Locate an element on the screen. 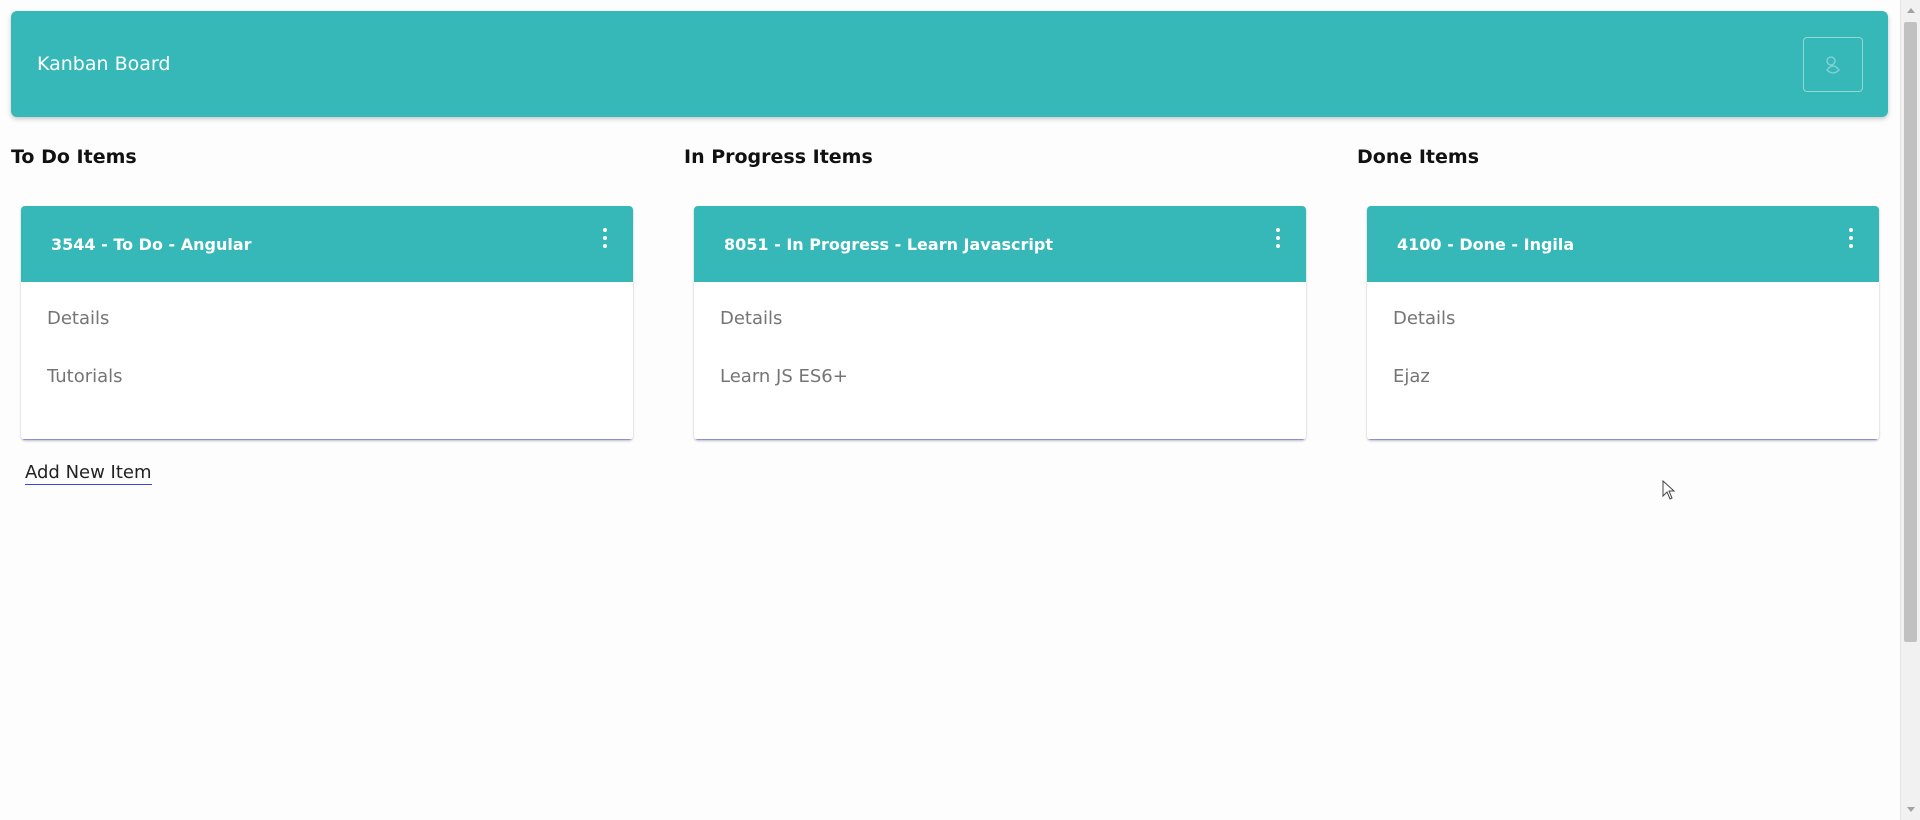  card-description: Ejaz is located at coordinates (1411, 376).